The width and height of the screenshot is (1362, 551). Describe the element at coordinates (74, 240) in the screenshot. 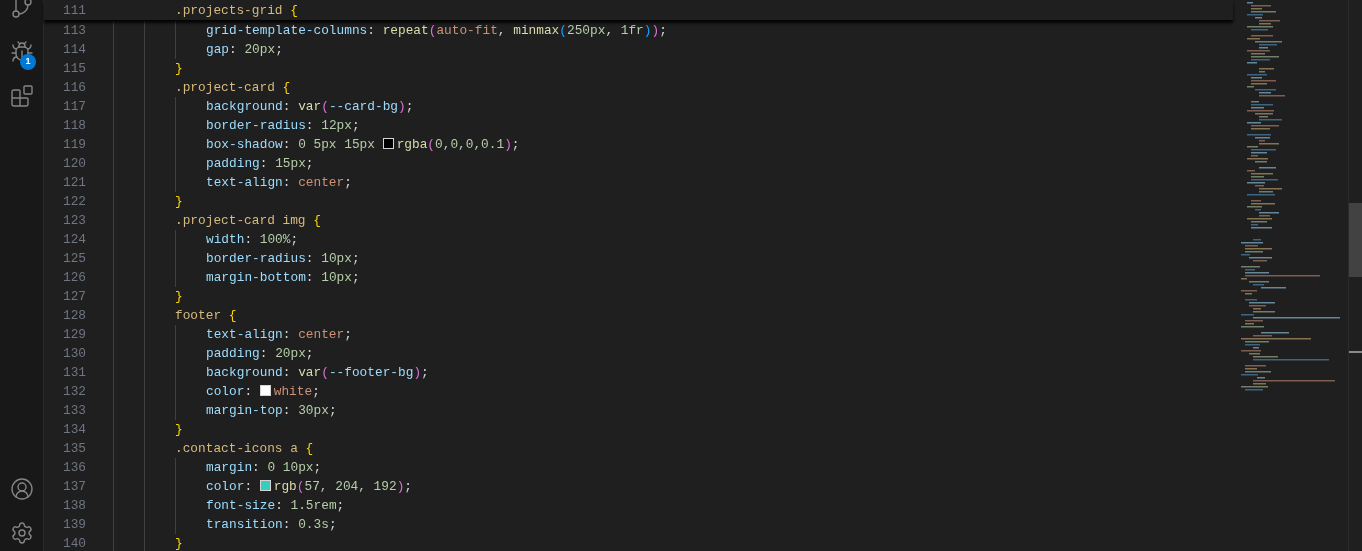

I see `line-number: 124` at that location.